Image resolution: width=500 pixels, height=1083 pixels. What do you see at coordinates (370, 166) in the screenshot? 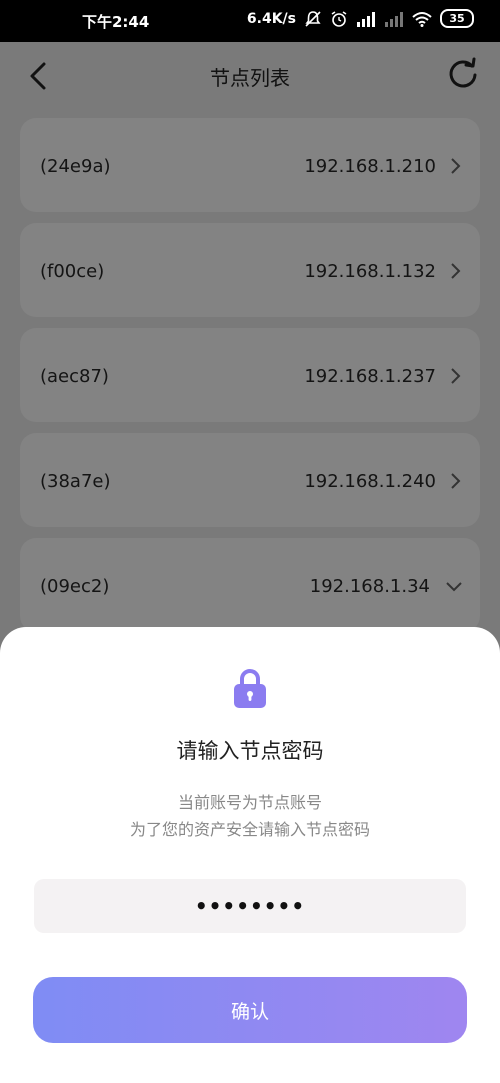
I see `node-ip: 192.168.1.210` at bounding box center [370, 166].